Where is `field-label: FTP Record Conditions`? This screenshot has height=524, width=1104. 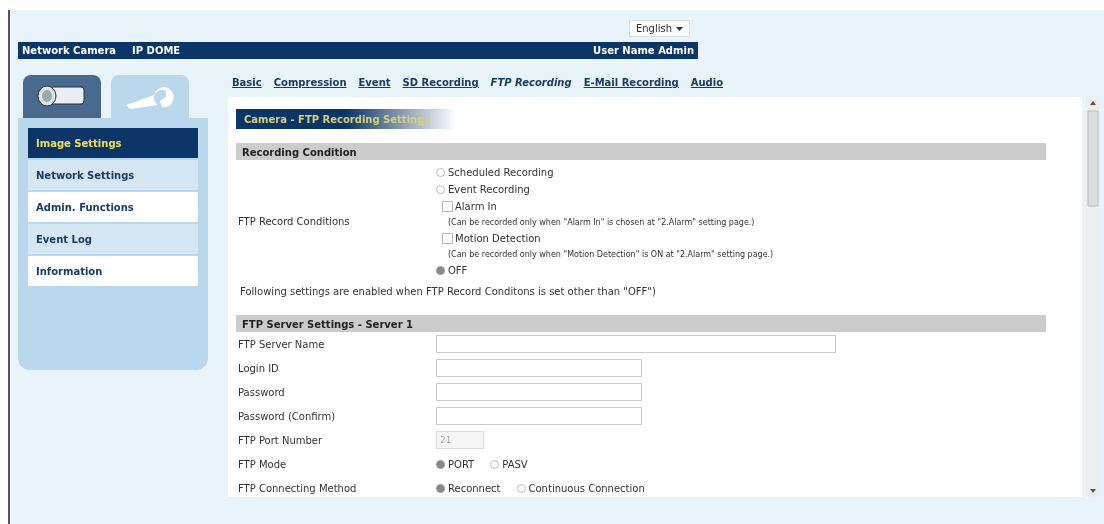
field-label: FTP Record Conditions is located at coordinates (294, 222).